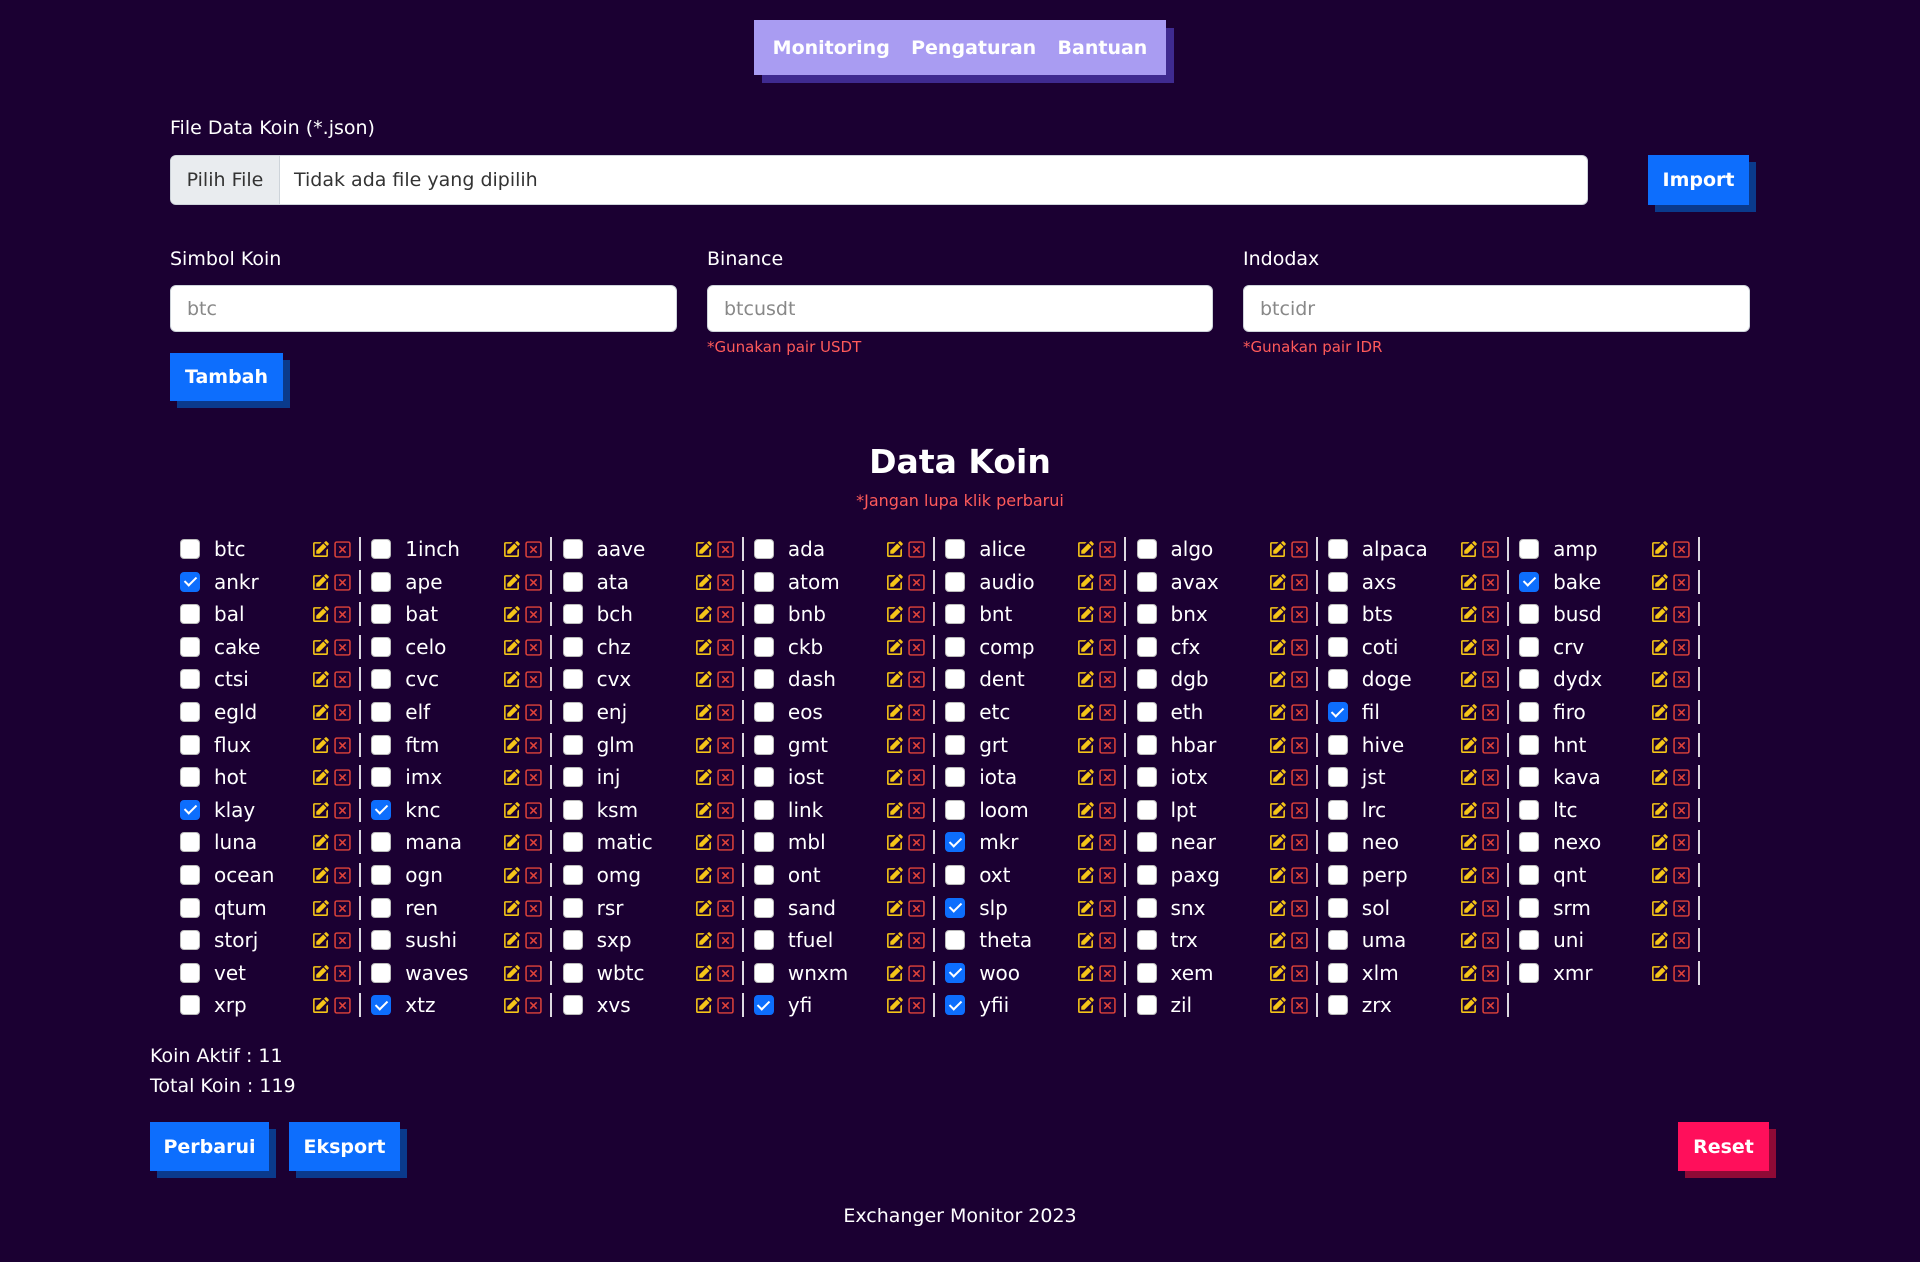 This screenshot has width=1920, height=1262. I want to click on file-input: Pilih File Tidak ada file yang dipilih, so click(879, 180).